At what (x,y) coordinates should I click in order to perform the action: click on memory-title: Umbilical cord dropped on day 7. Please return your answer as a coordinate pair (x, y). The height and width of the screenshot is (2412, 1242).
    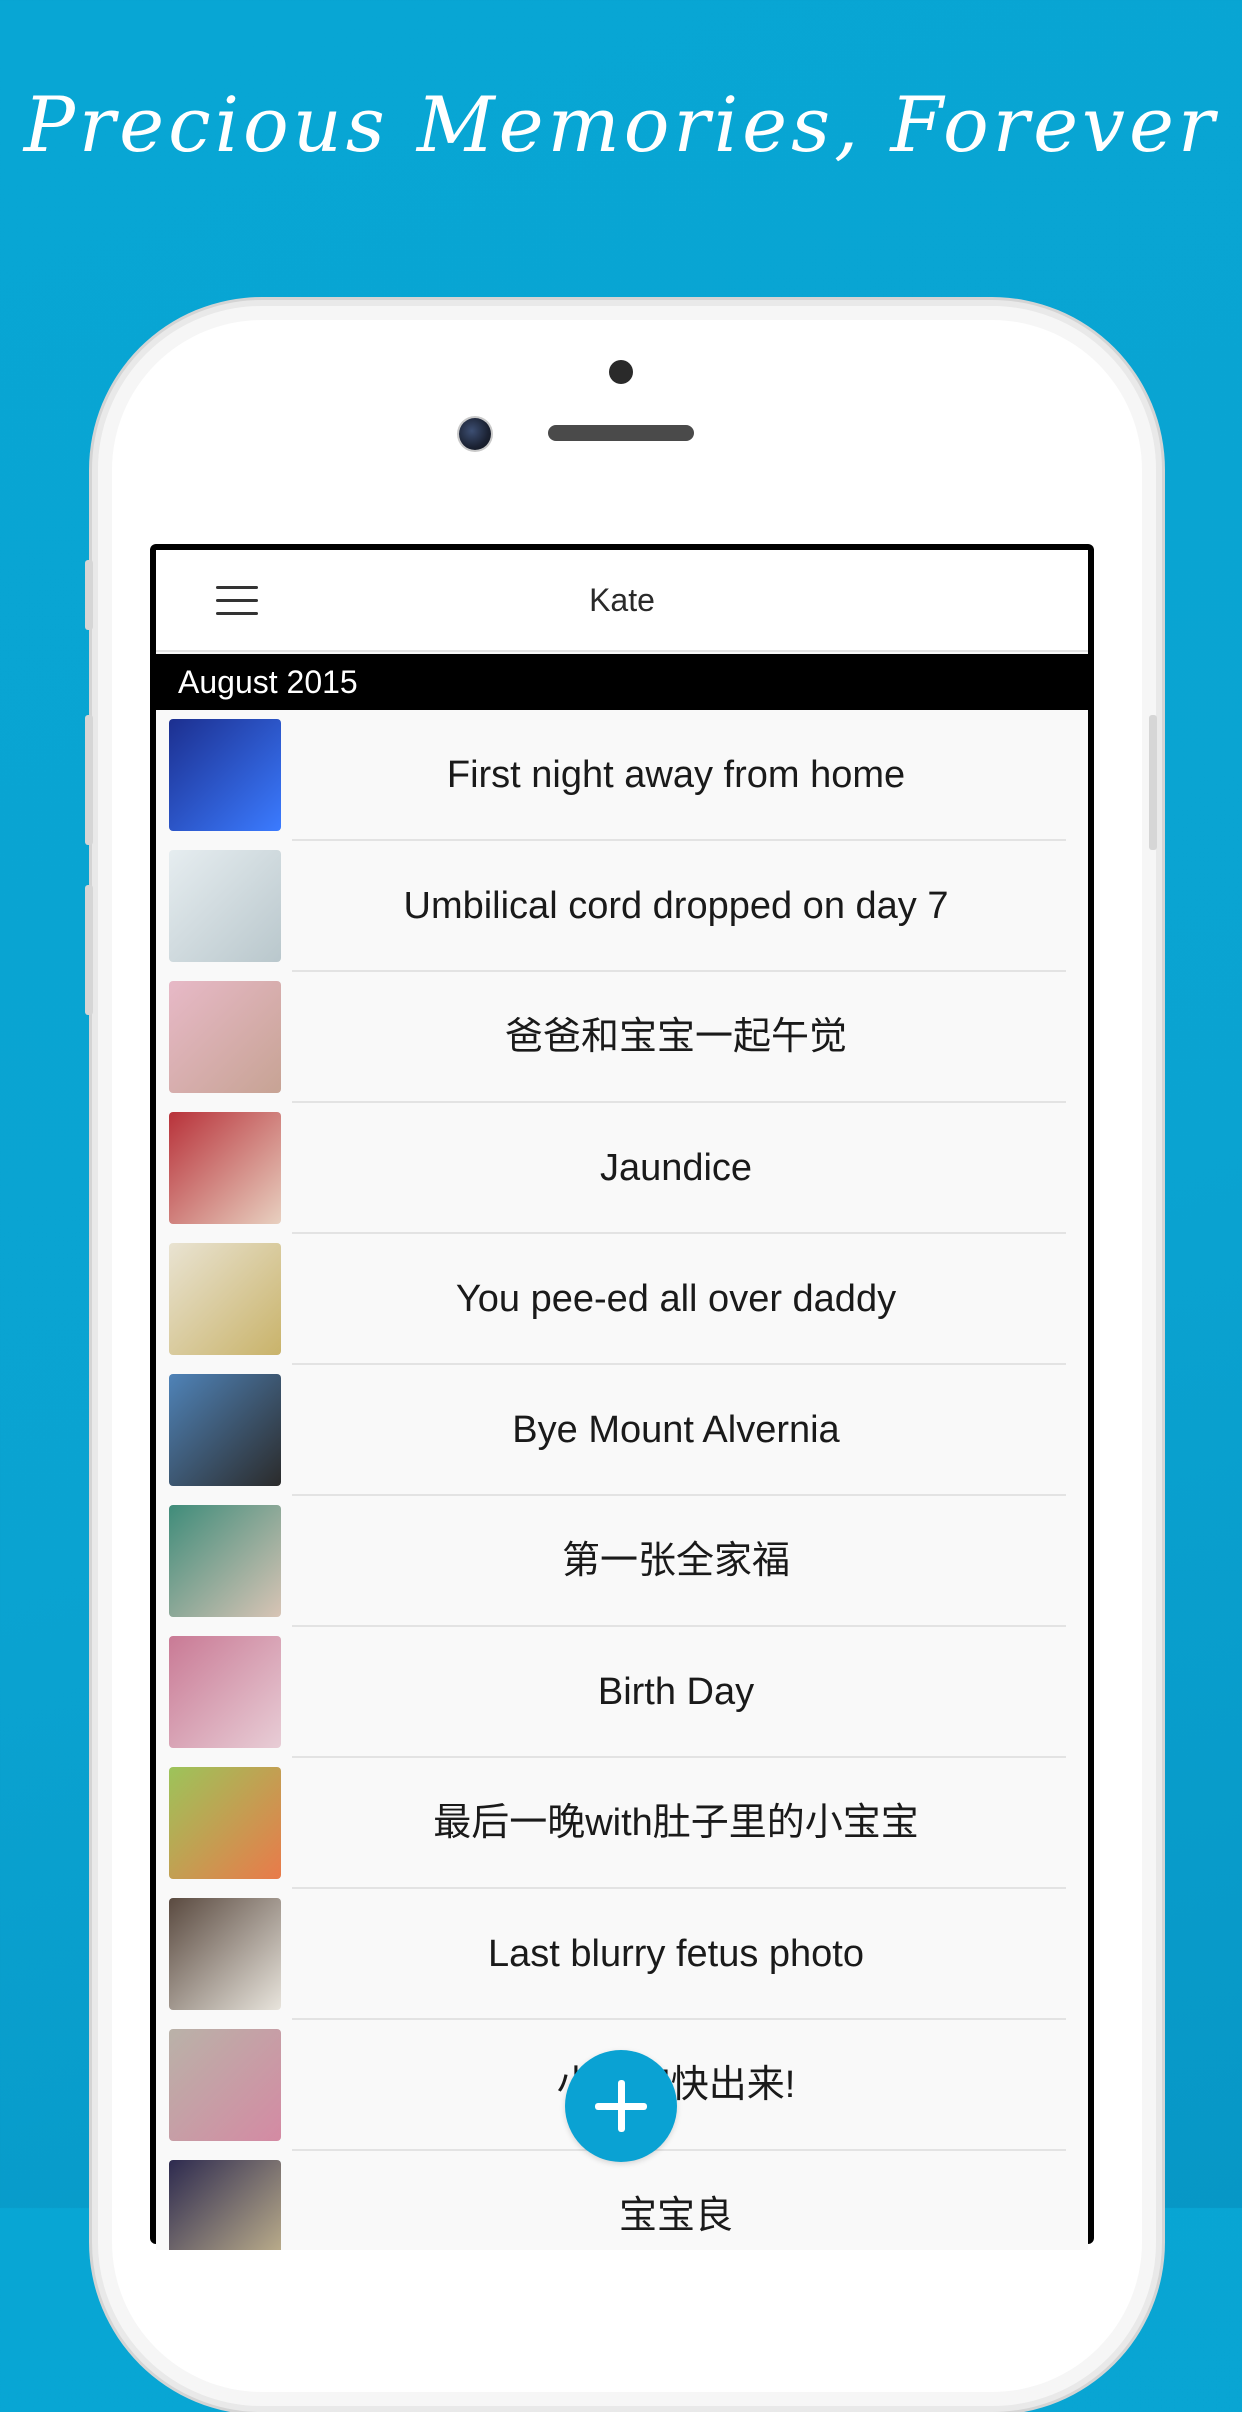
    Looking at the image, I should click on (676, 906).